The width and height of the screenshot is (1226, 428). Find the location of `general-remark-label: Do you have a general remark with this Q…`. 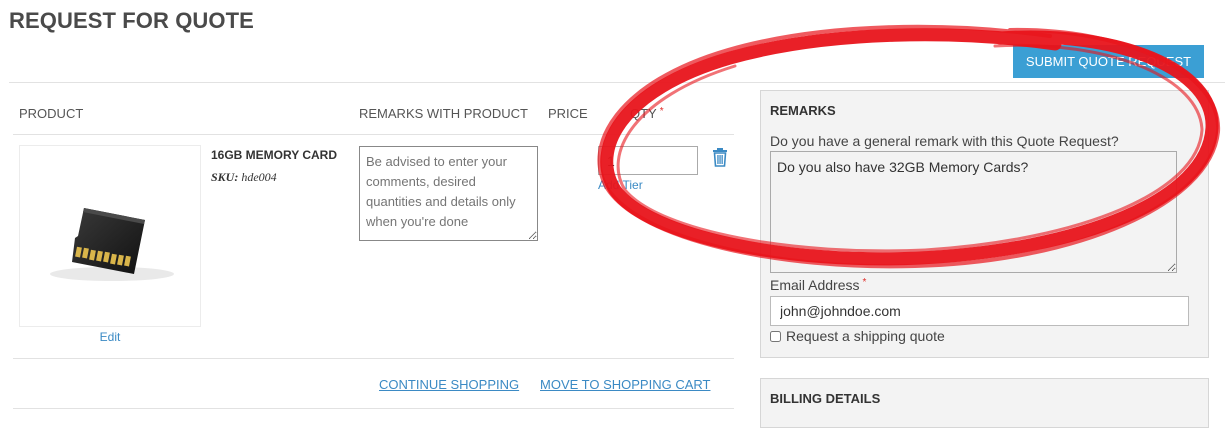

general-remark-label: Do you have a general remark with this Q… is located at coordinates (944, 141).